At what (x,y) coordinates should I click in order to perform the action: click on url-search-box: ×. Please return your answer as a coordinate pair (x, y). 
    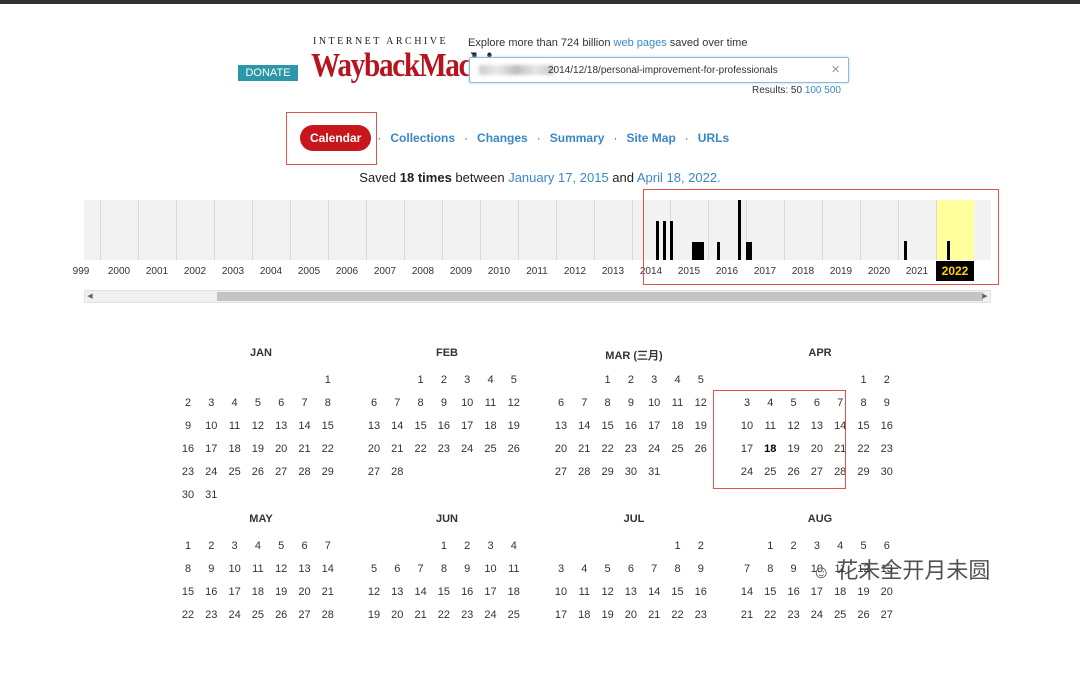
    Looking at the image, I should click on (659, 70).